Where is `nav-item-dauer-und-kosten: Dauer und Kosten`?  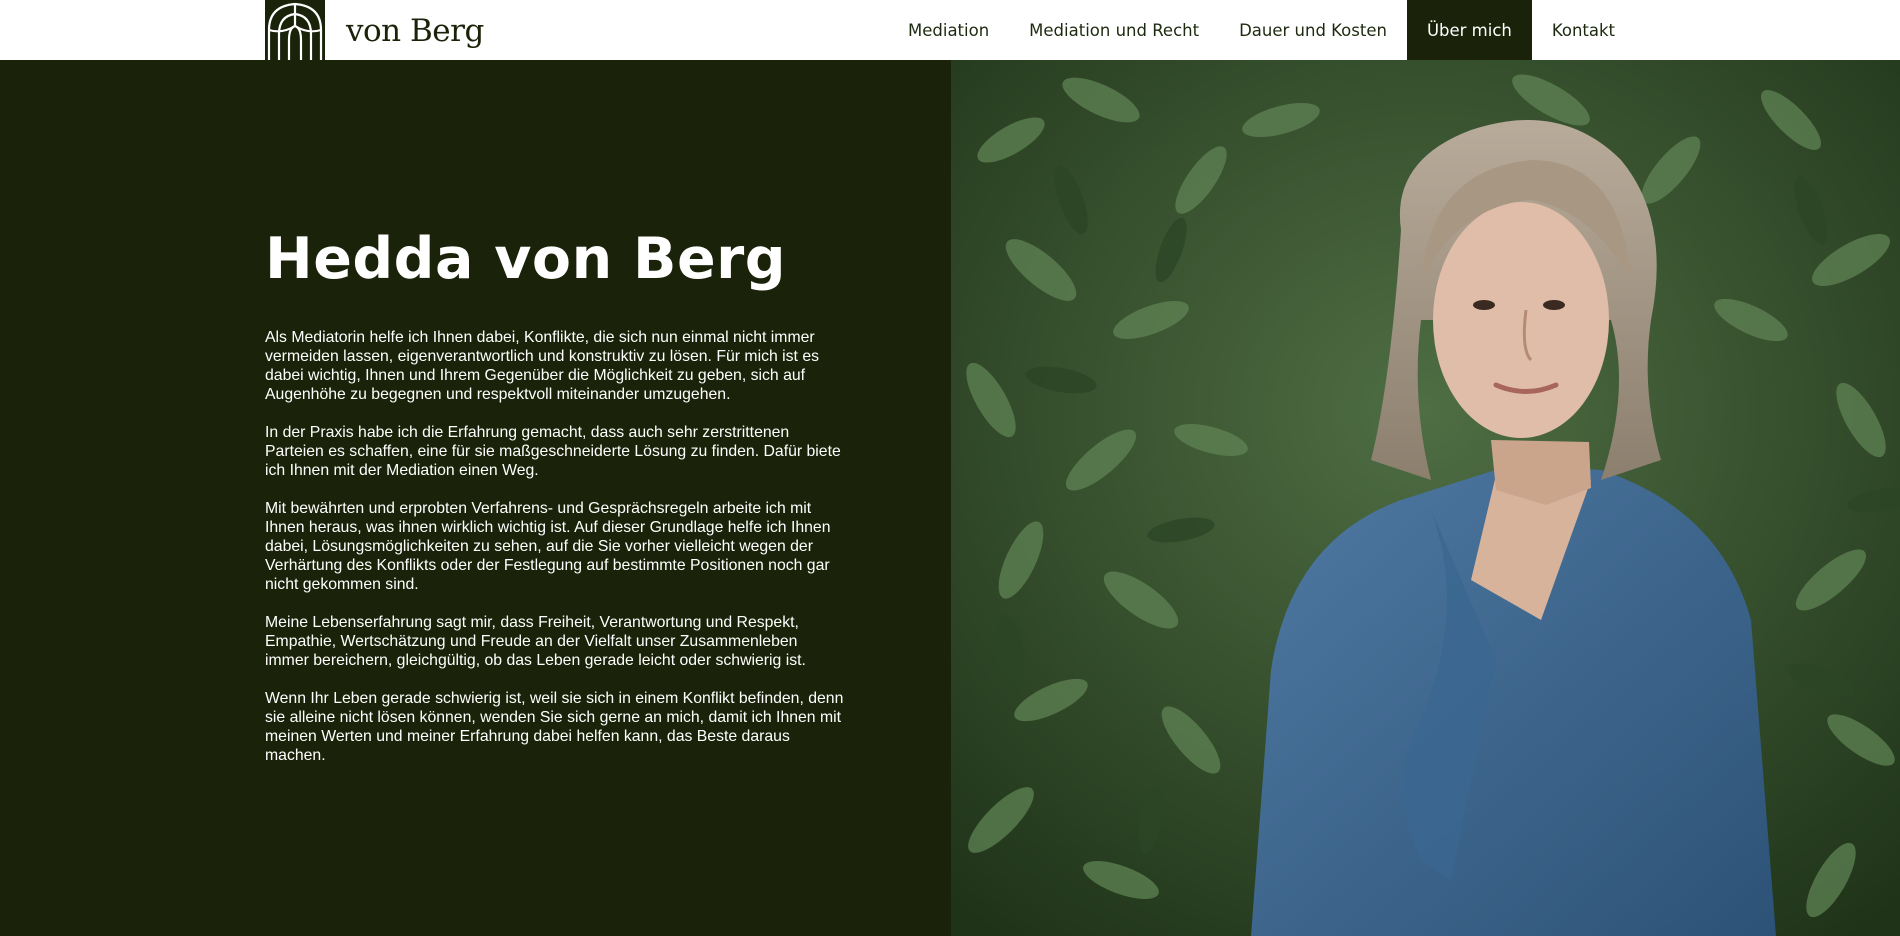 nav-item-dauer-und-kosten: Dauer und Kosten is located at coordinates (1313, 30).